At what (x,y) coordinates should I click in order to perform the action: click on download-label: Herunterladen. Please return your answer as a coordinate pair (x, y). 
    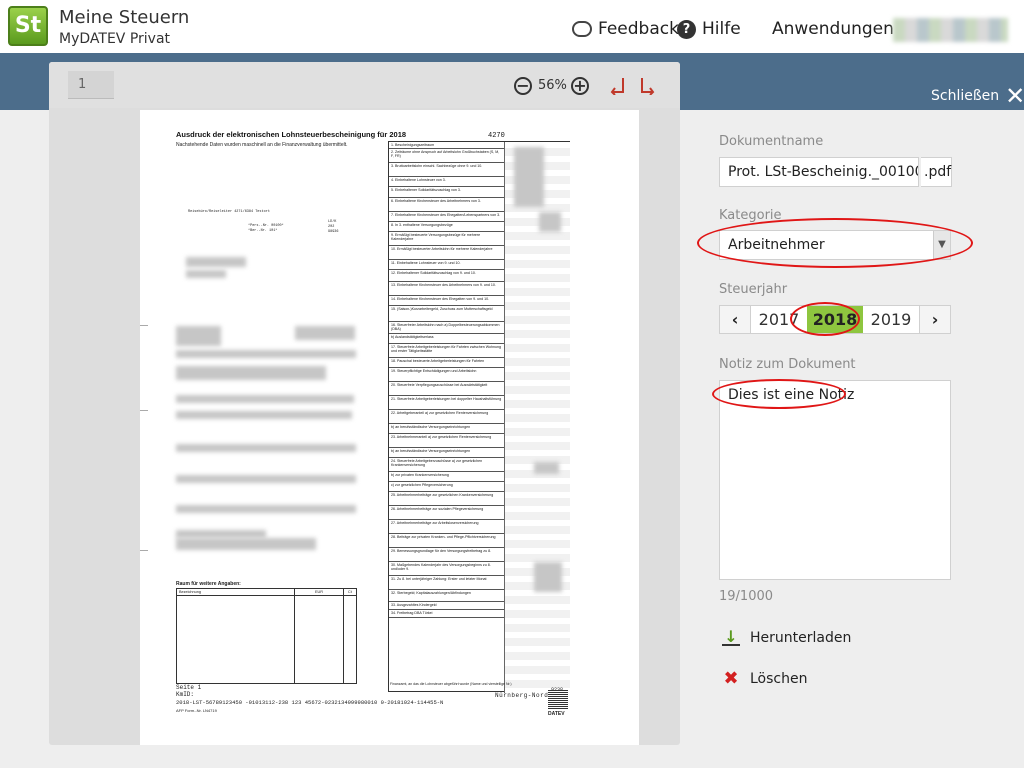
    Looking at the image, I should click on (801, 638).